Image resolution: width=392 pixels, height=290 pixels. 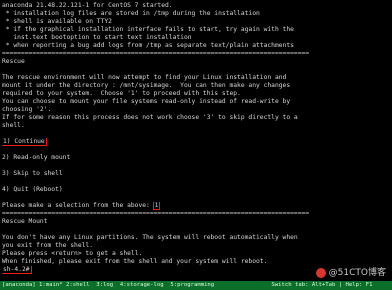 I want to click on option-continue: 1) Continue, so click(x=196, y=142).